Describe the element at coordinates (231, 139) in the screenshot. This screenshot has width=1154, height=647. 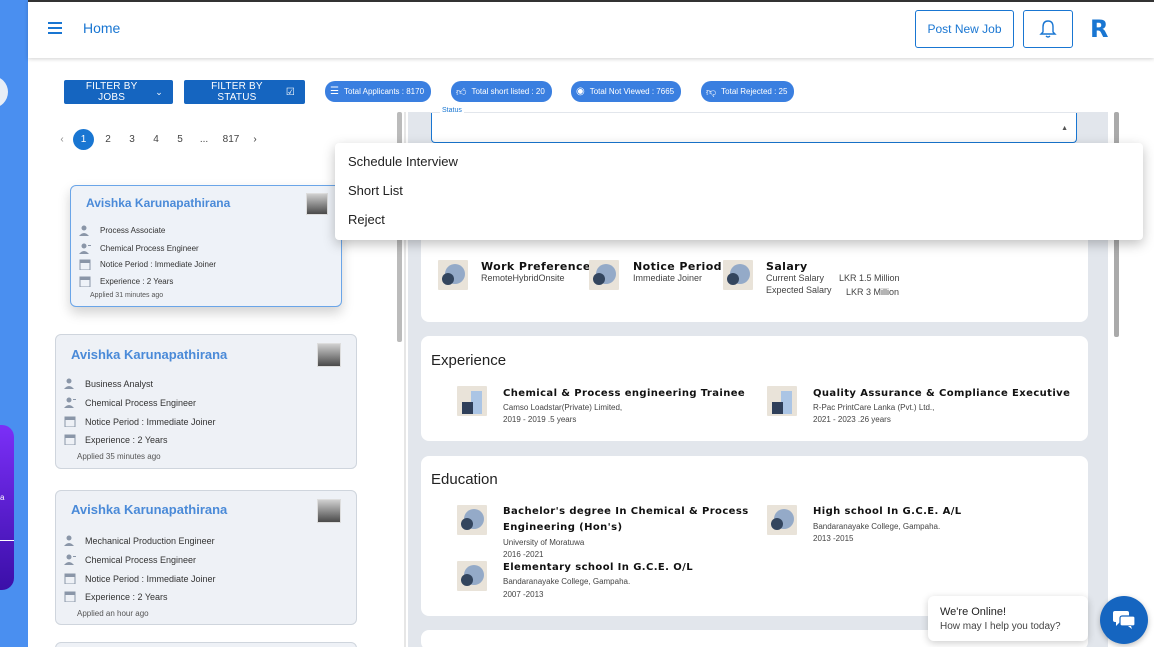
I see `page-last: 817` at that location.